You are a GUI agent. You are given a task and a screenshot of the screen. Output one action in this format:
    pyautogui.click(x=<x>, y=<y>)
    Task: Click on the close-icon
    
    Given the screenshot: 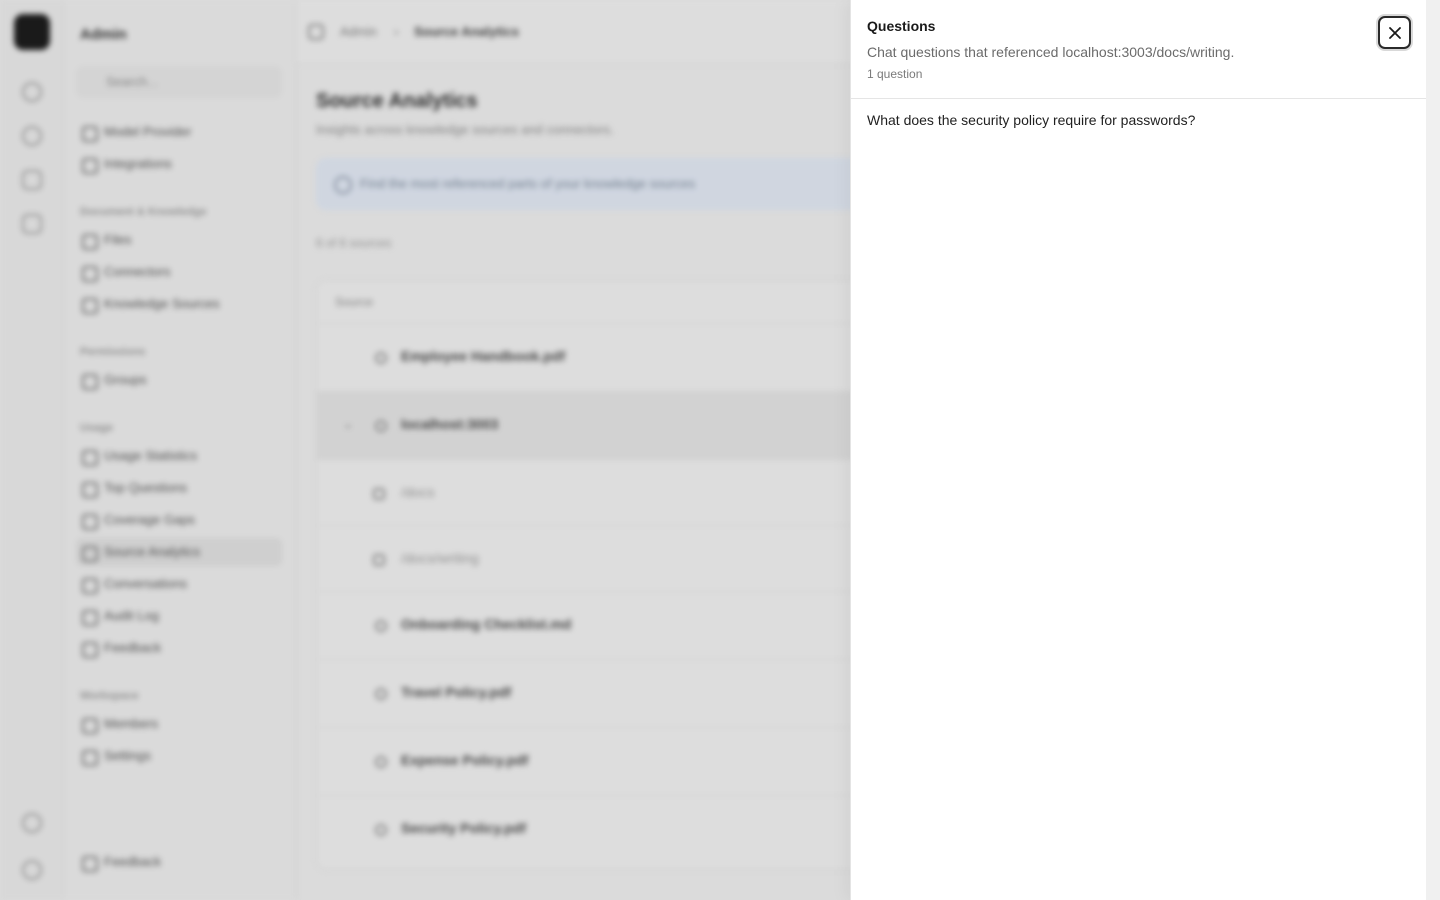 What is the action you would take?
    pyautogui.click(x=1395, y=33)
    